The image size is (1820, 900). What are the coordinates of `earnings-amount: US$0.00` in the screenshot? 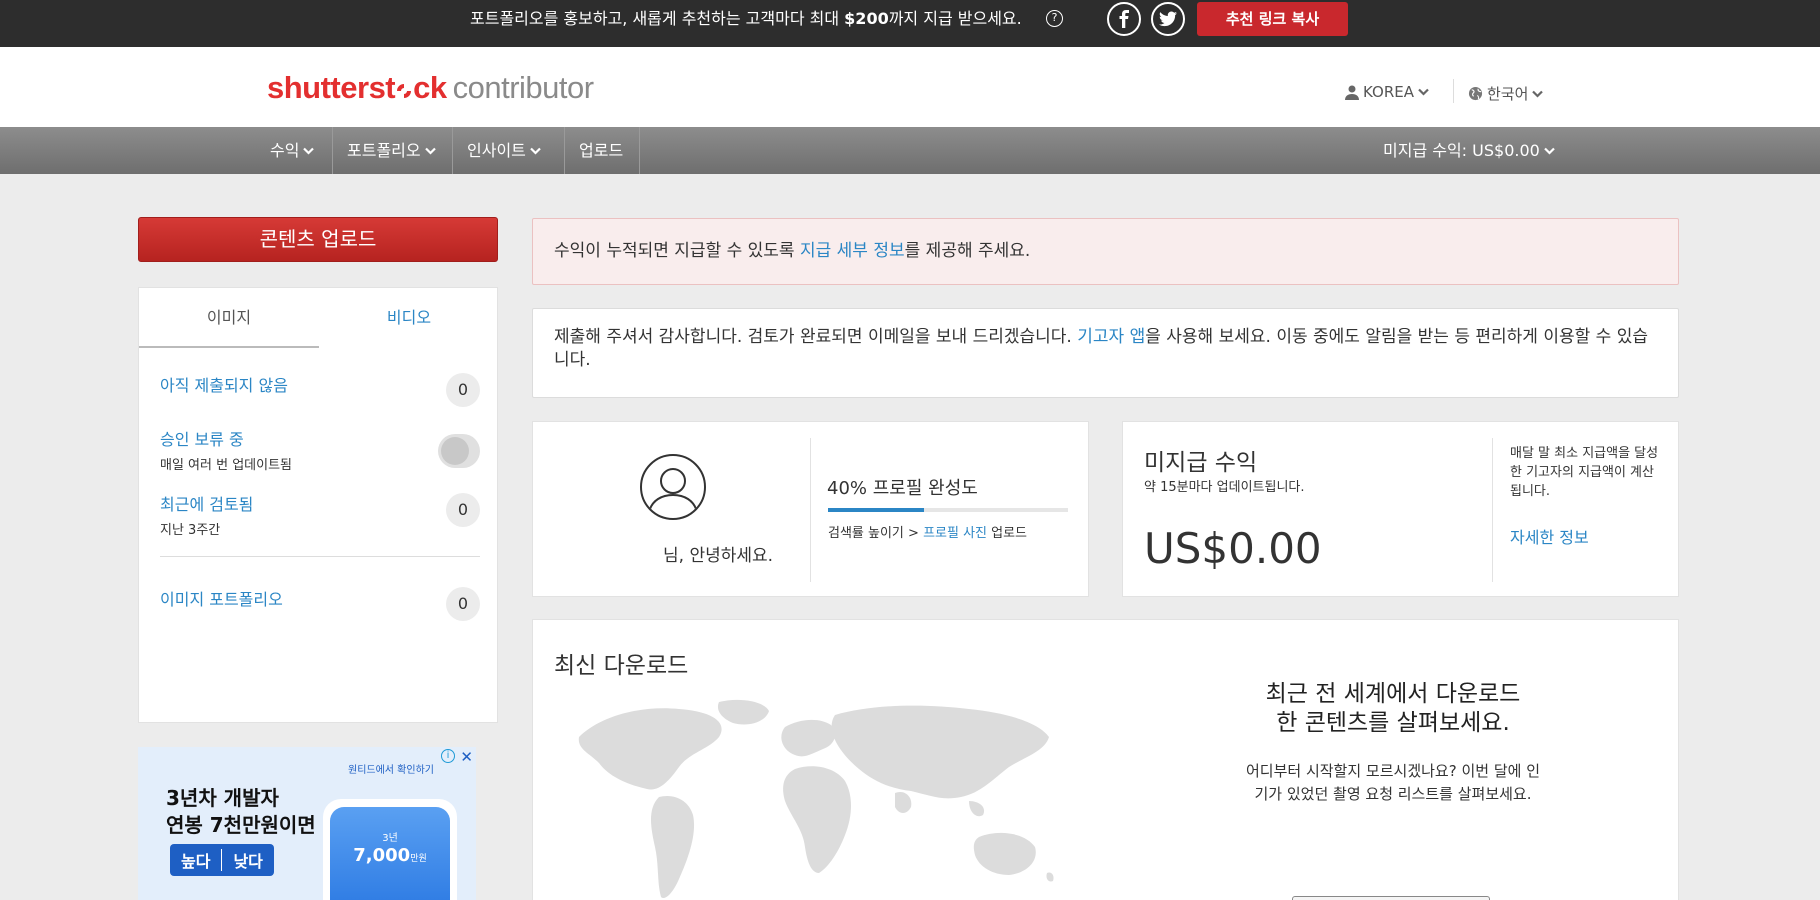 It's located at (1233, 548).